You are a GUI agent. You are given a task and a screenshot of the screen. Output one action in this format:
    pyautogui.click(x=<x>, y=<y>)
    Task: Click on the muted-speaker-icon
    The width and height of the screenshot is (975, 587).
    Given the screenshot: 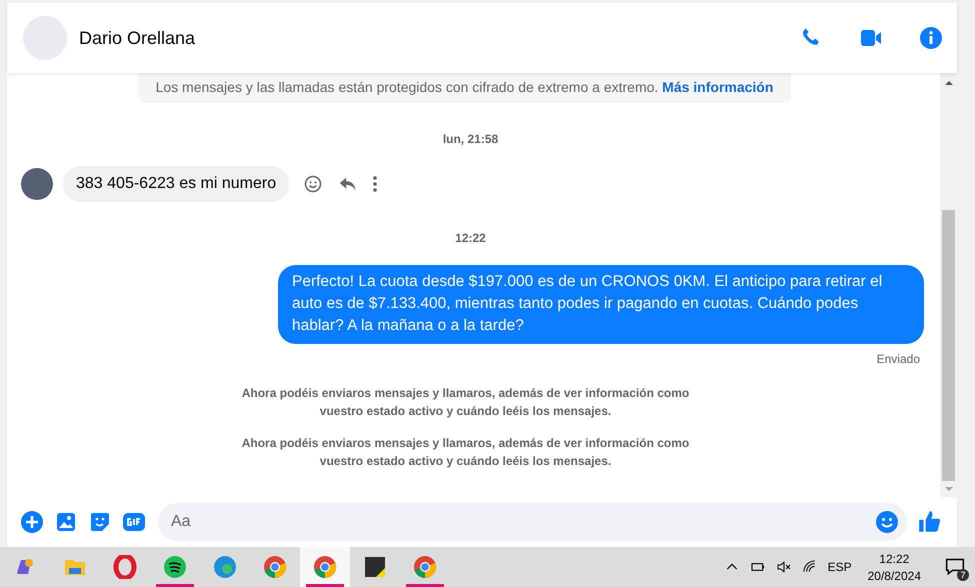 What is the action you would take?
    pyautogui.click(x=784, y=567)
    